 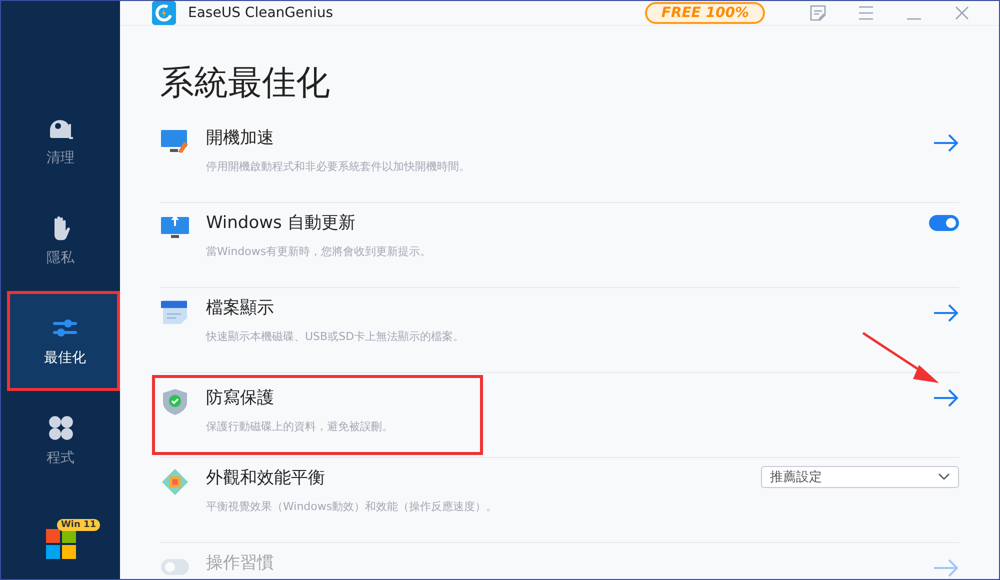 I want to click on option-description: 保護行動磁碟上的資料，避免被誤刪。, so click(x=299, y=426).